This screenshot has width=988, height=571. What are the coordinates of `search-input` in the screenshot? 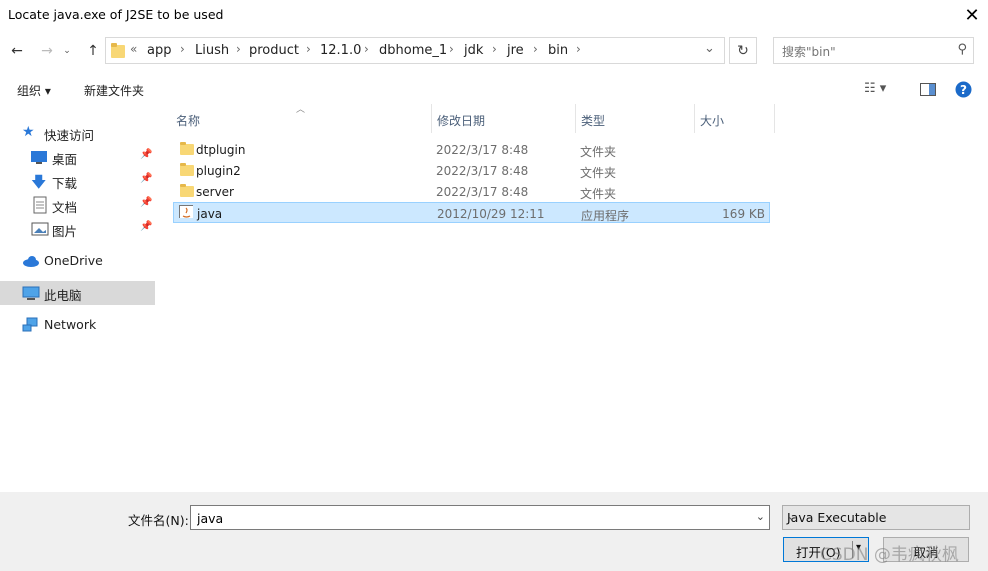 It's located at (867, 51).